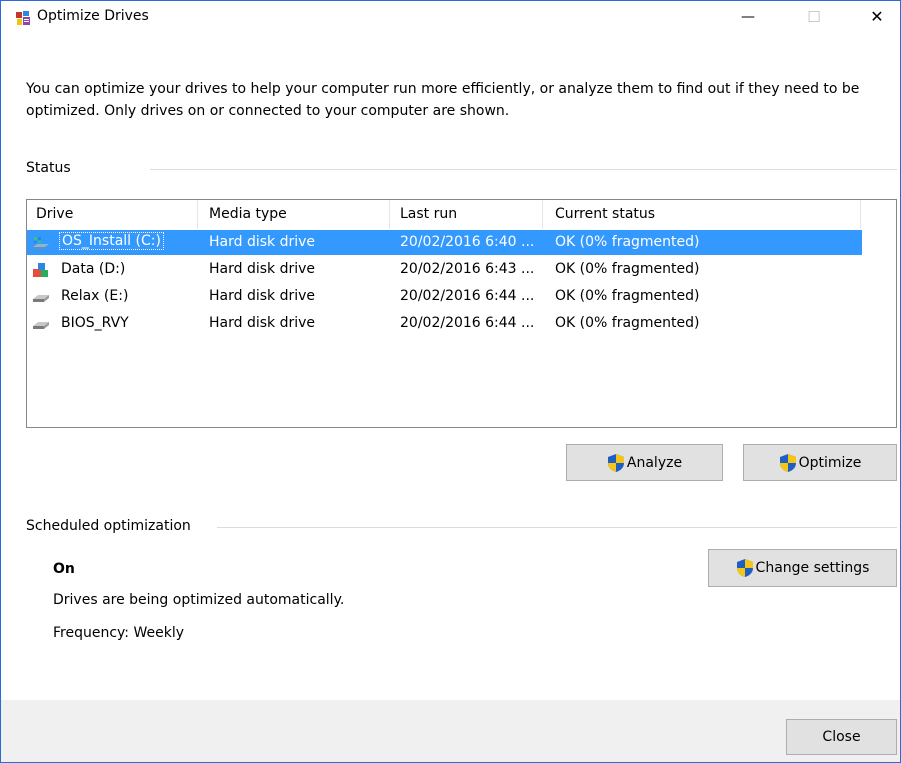 This screenshot has width=901, height=763. I want to click on optimize-drives-app-icon, so click(23, 18).